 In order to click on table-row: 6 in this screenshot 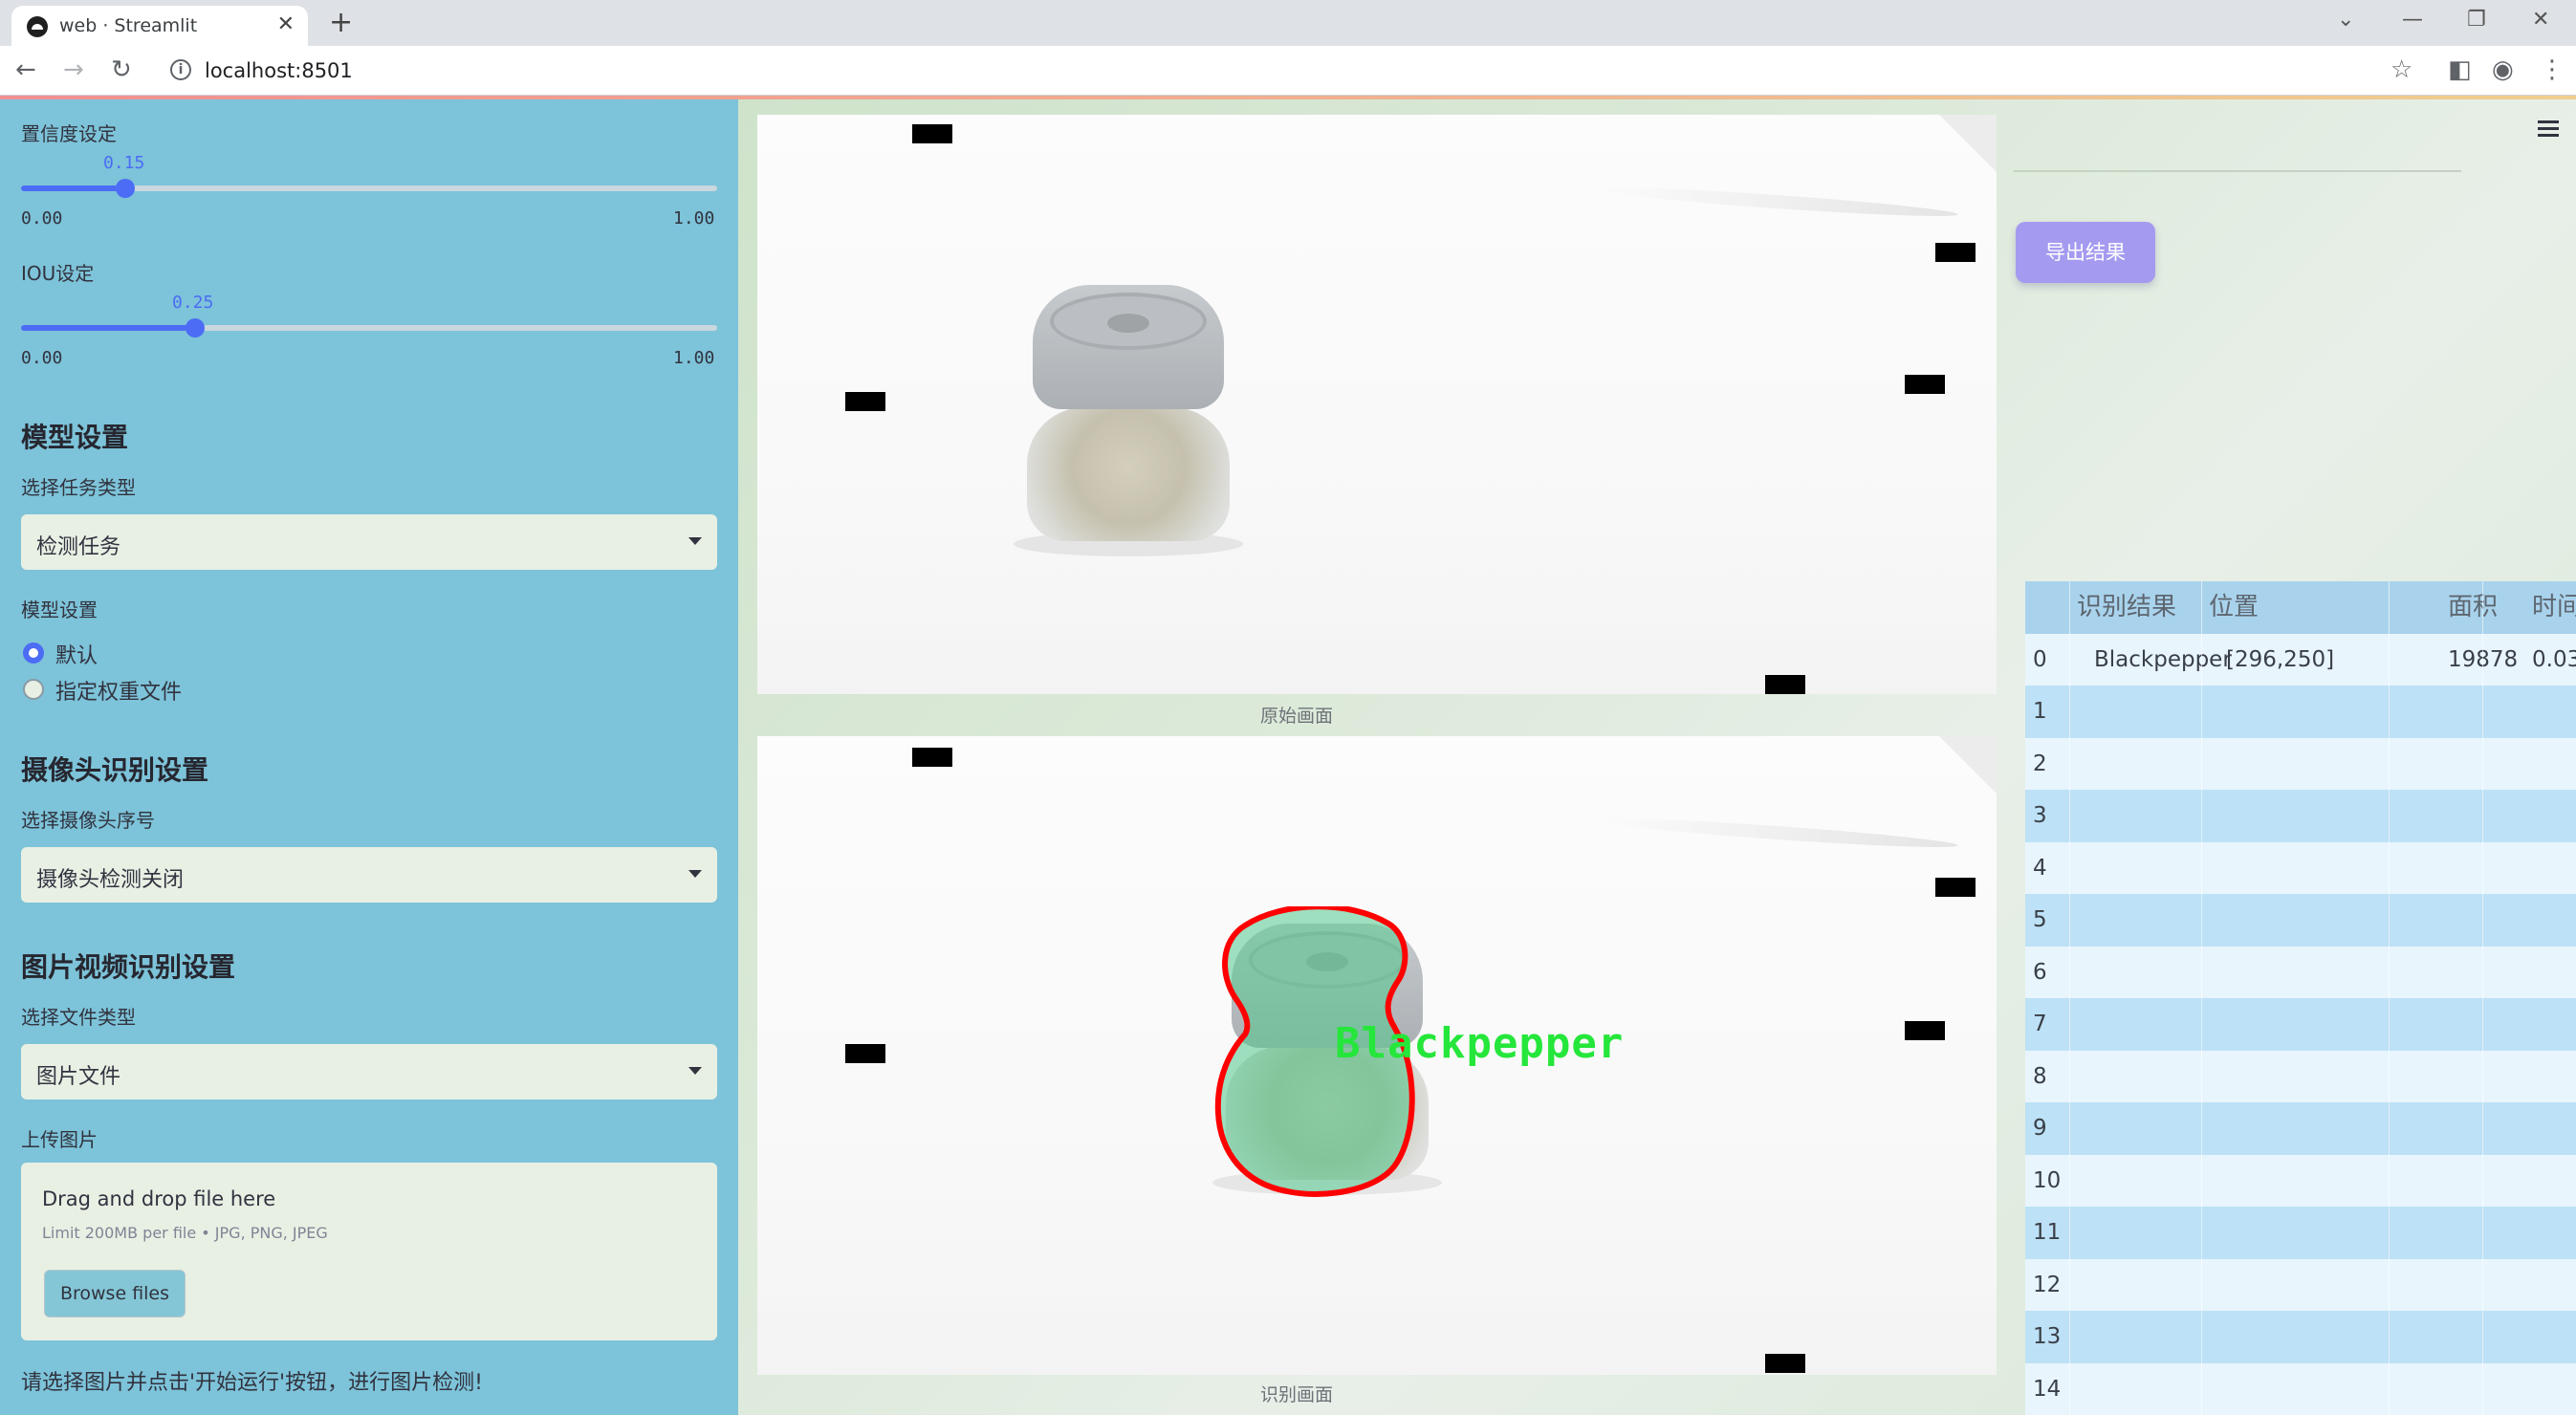, I will do `click(2300, 972)`.